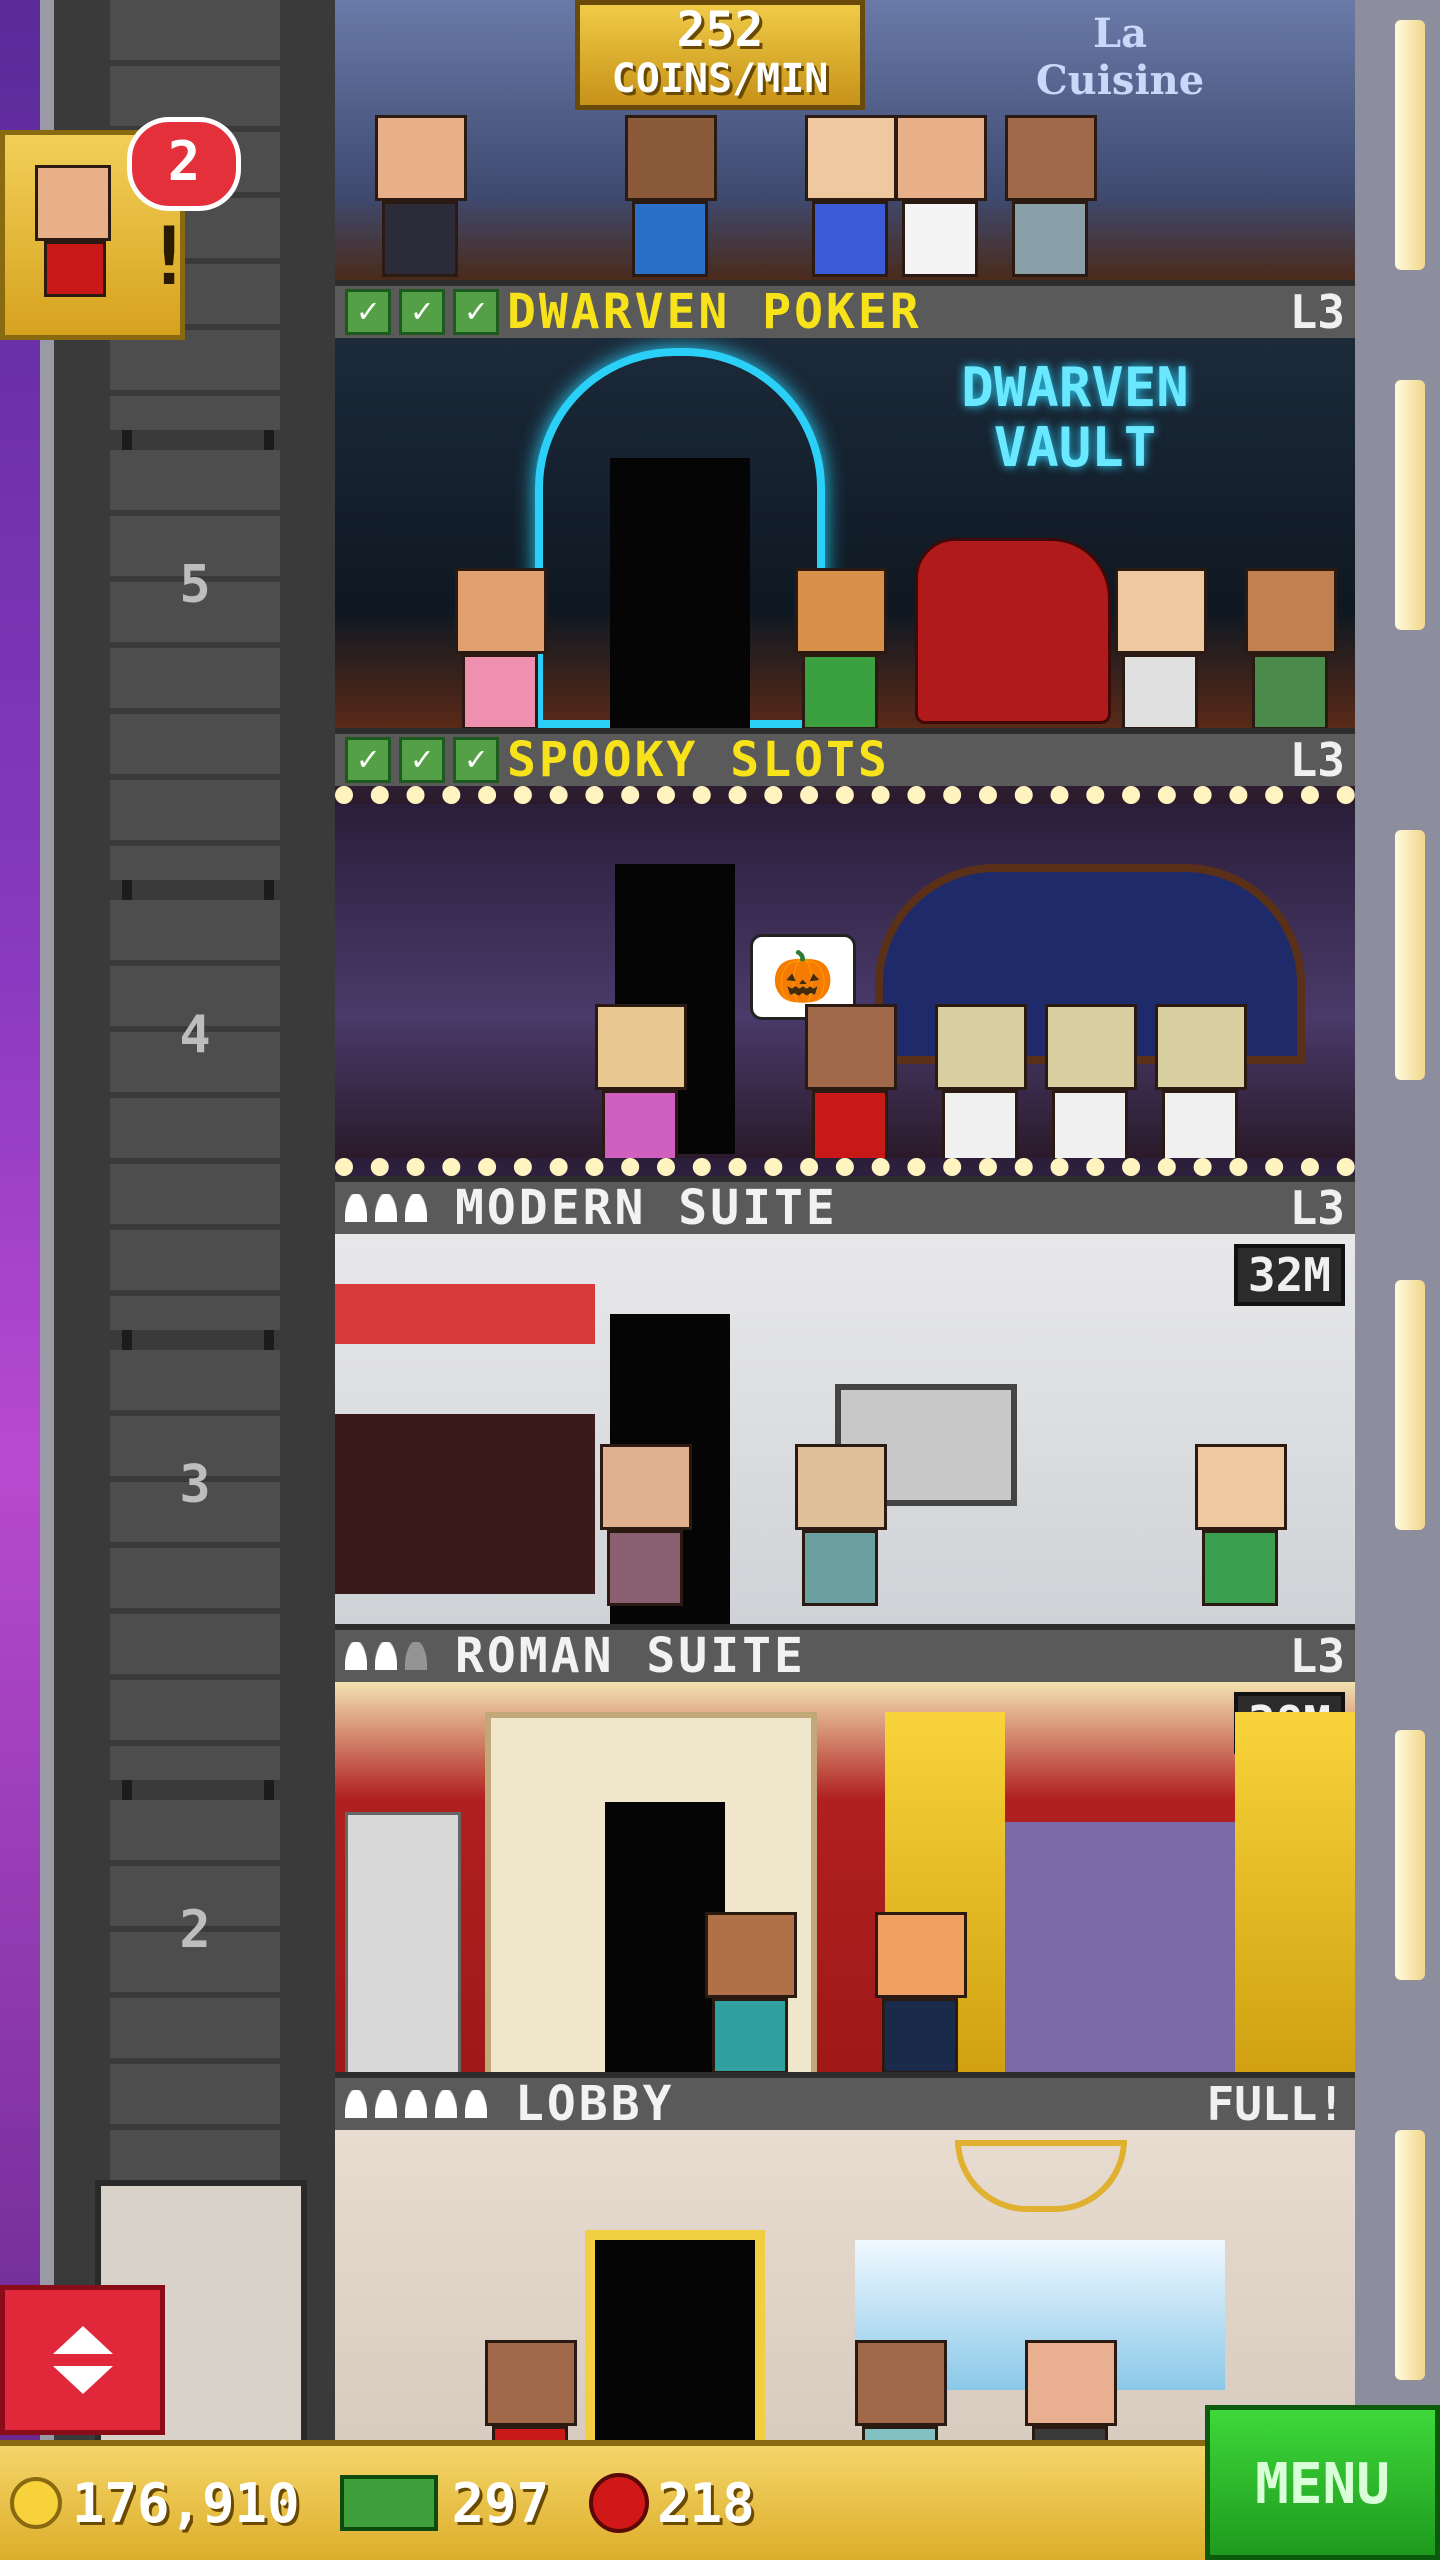  What do you see at coordinates (845, 504) in the screenshot?
I see `floor-dwarven-poker: ✓ ✓ ✓ DWARVEN POKER L3 DWARVEN VAULT` at bounding box center [845, 504].